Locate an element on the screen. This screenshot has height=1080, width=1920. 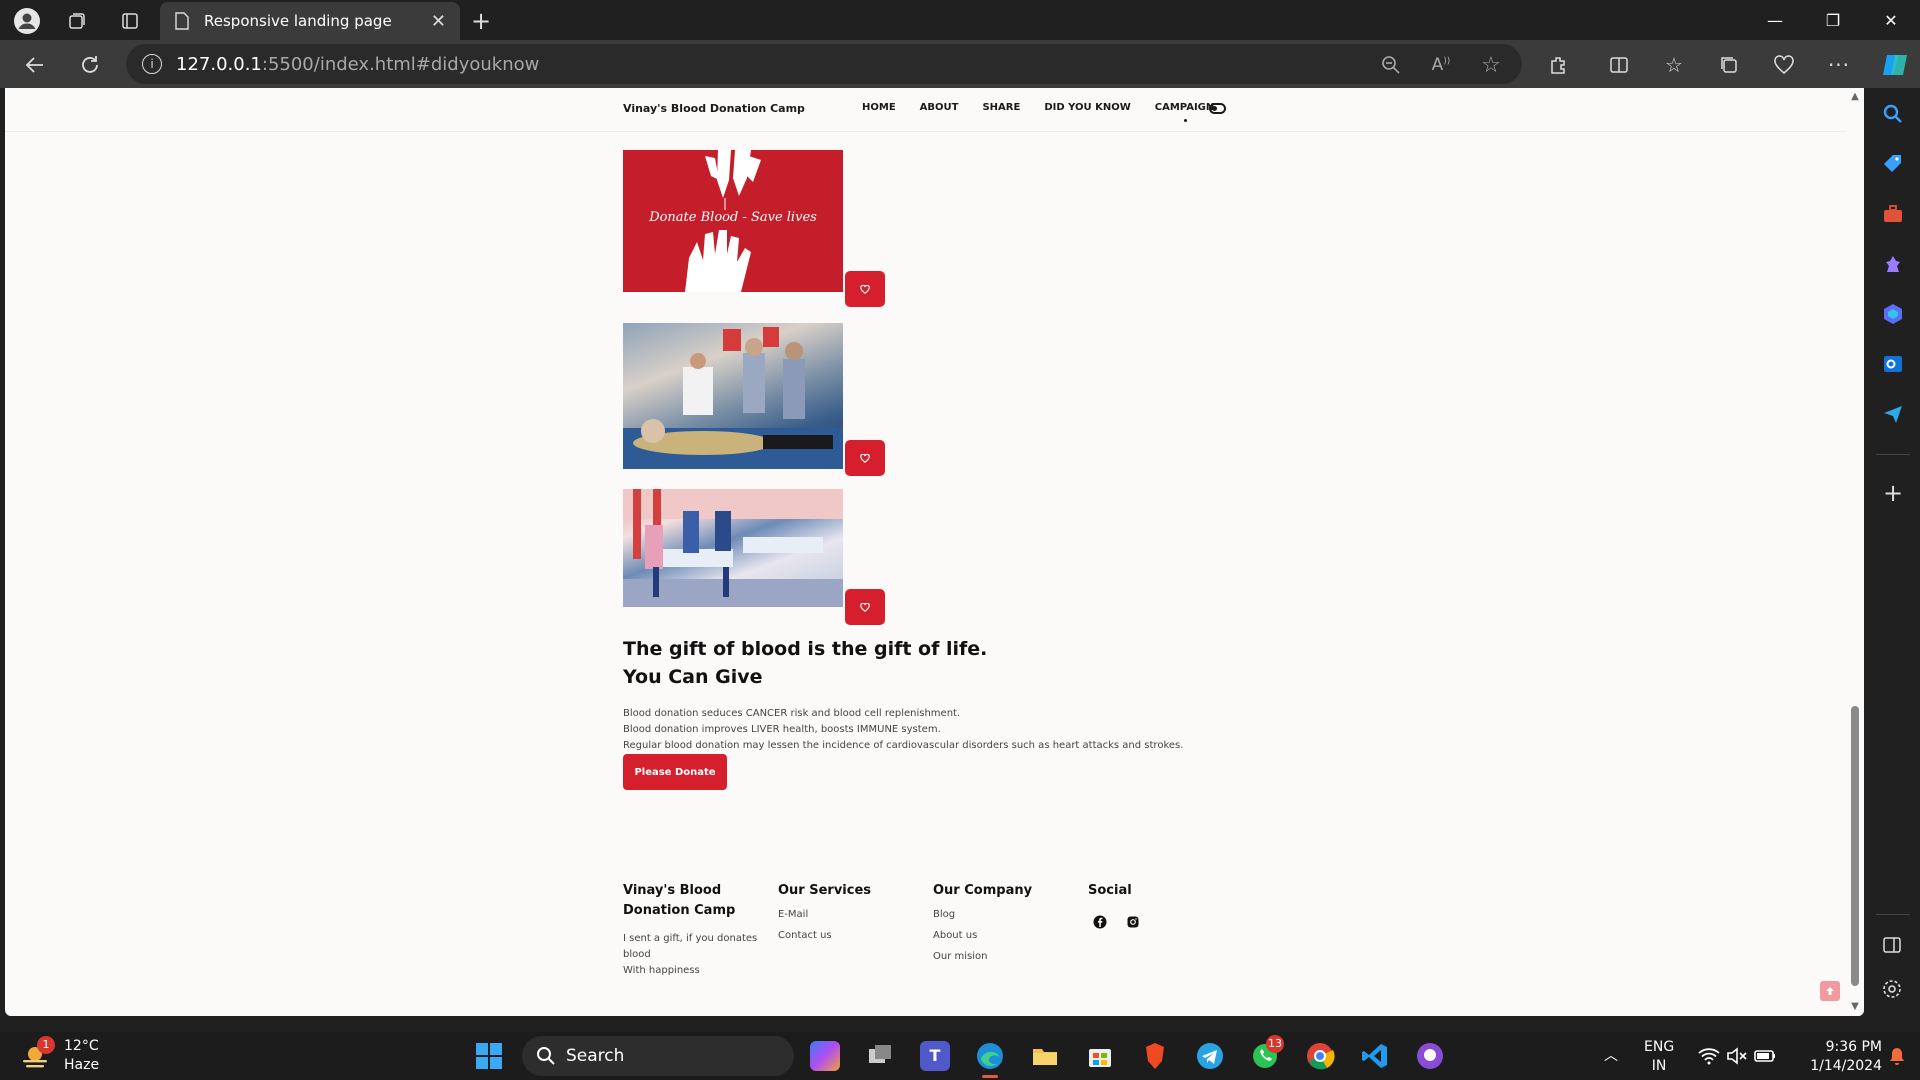
games-icon is located at coordinates (1893, 264).